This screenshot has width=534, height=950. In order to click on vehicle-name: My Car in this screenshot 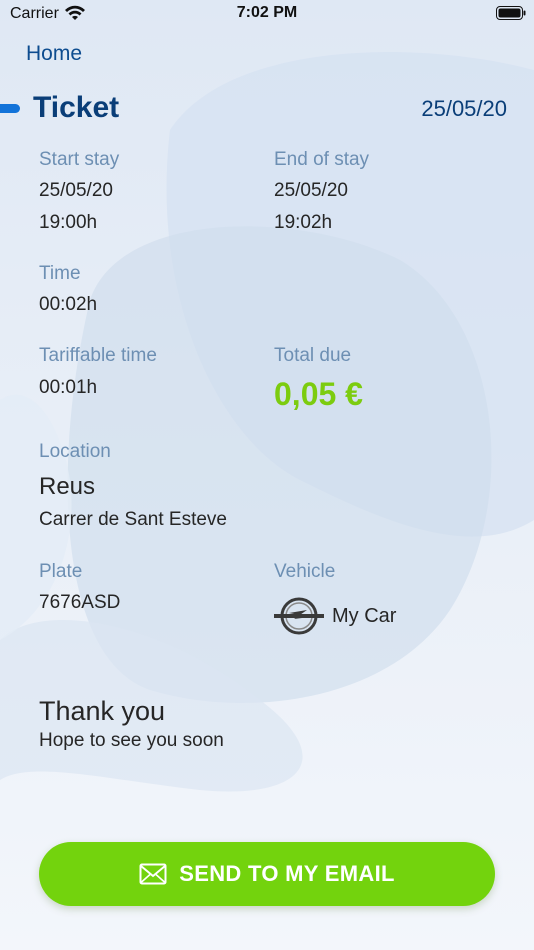, I will do `click(364, 616)`.